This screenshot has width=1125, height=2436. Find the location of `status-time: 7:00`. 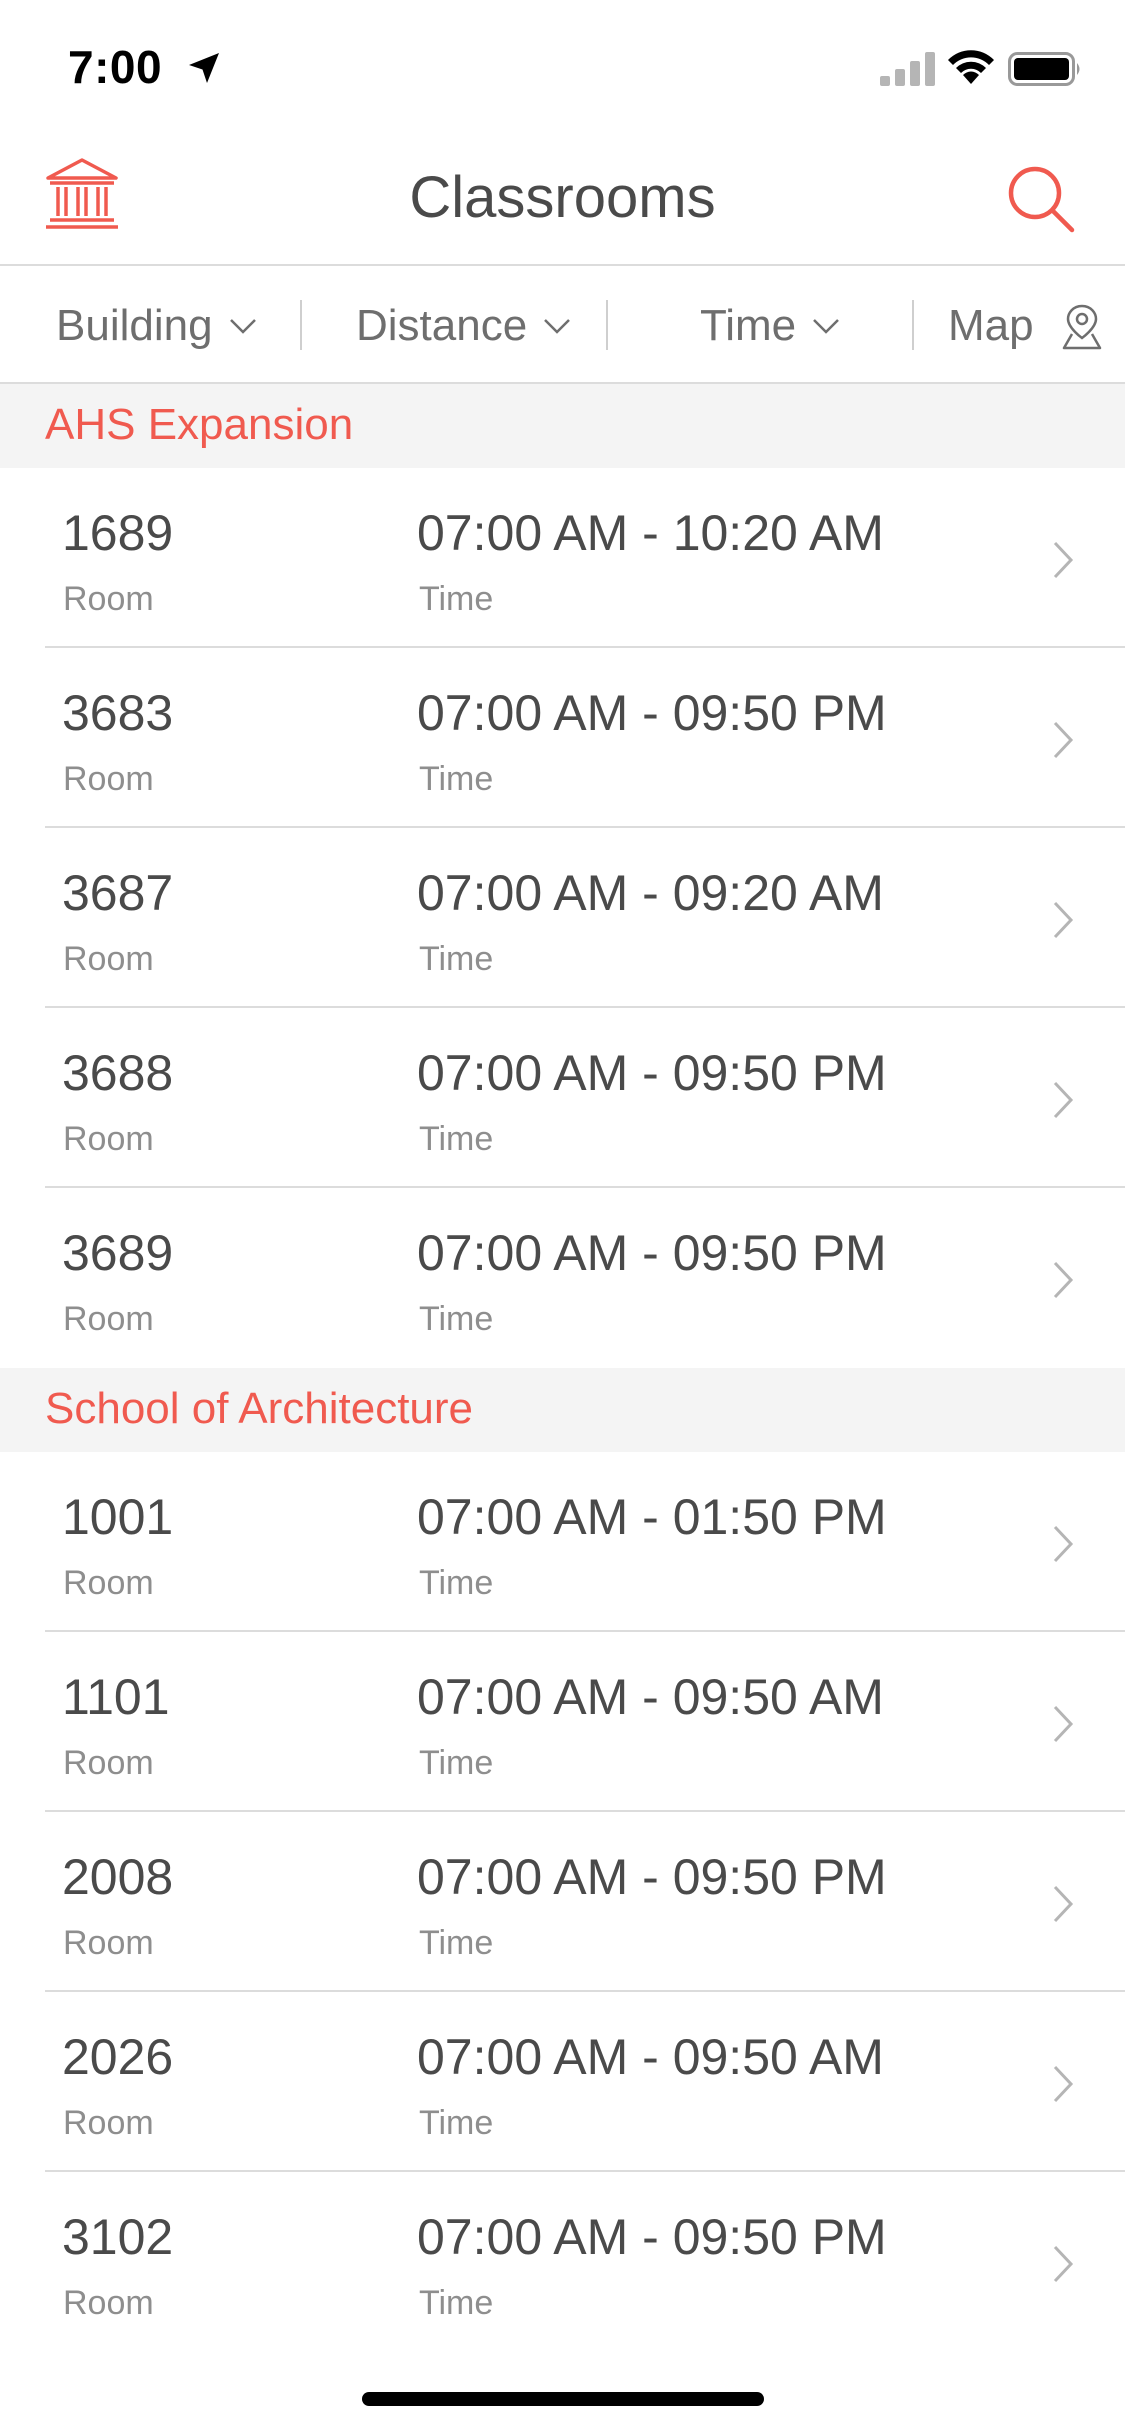

status-time: 7:00 is located at coordinates (115, 67).